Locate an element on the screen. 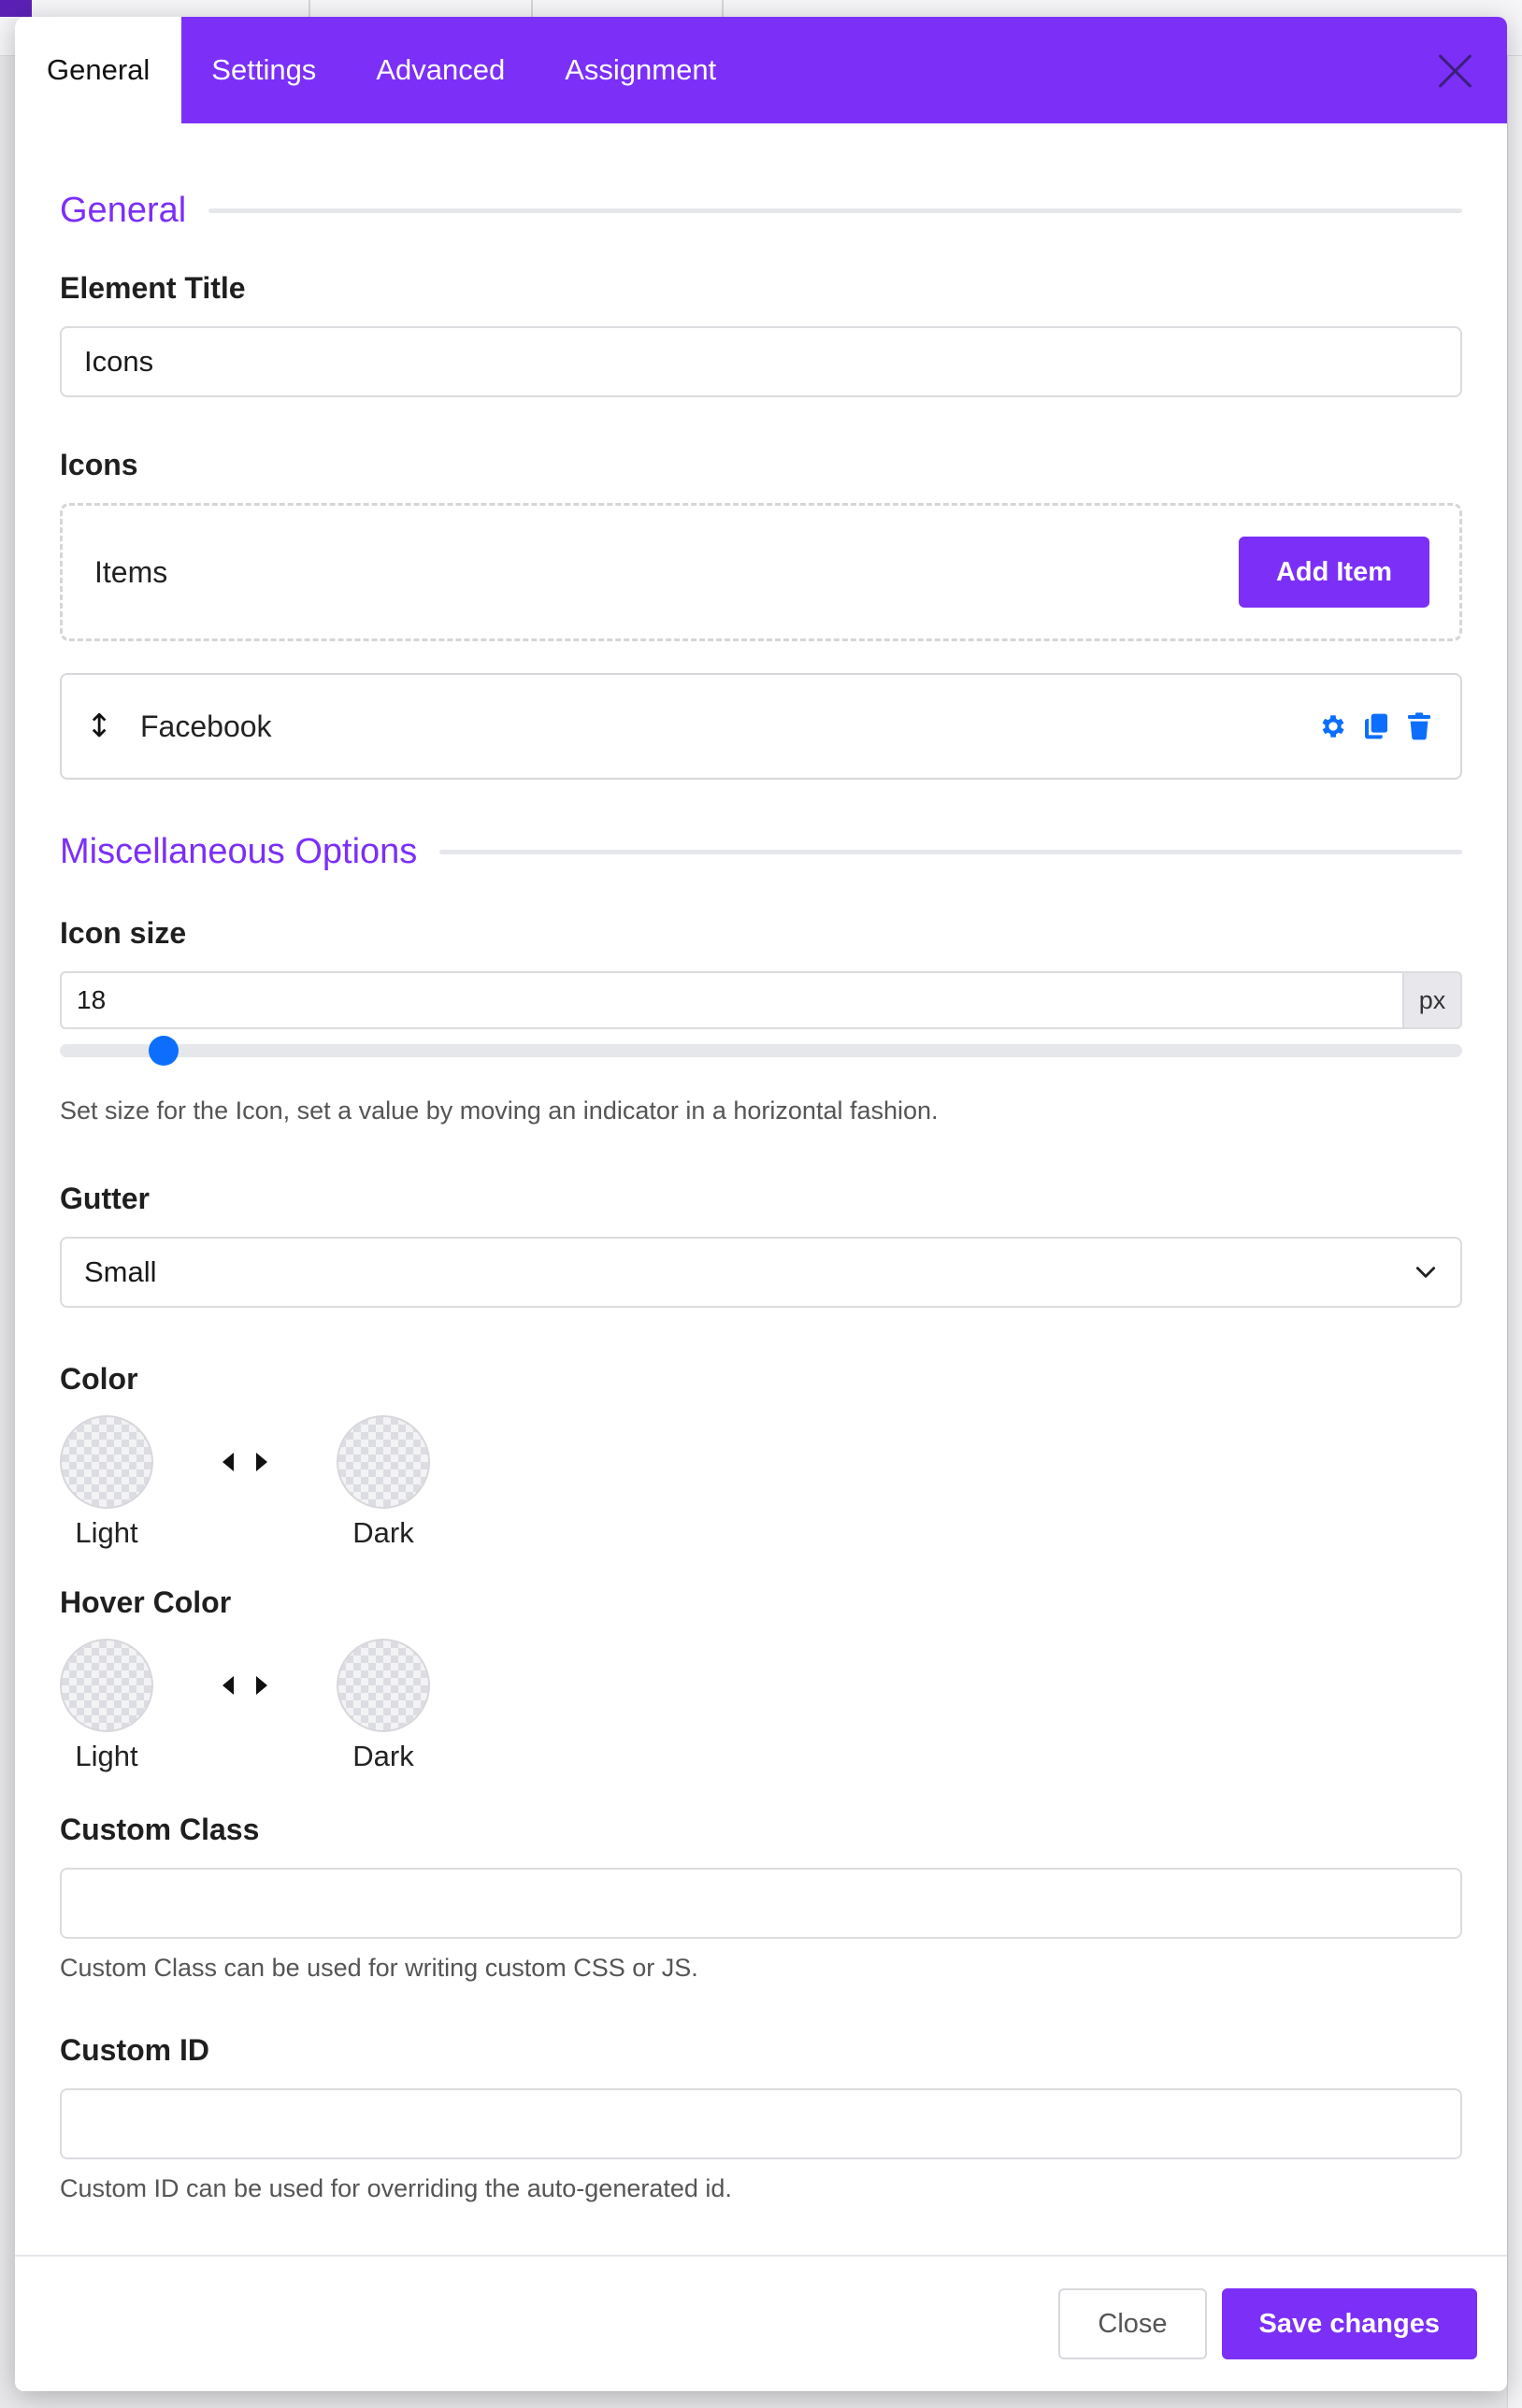 The width and height of the screenshot is (1522, 2408). gear-icon is located at coordinates (1333, 726).